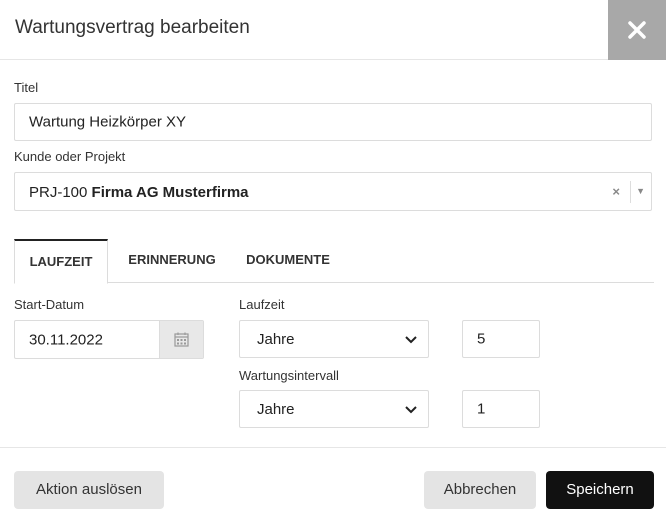  What do you see at coordinates (132, 27) in the screenshot?
I see `dialog-title: Wartungsvertrag bearbeiten` at bounding box center [132, 27].